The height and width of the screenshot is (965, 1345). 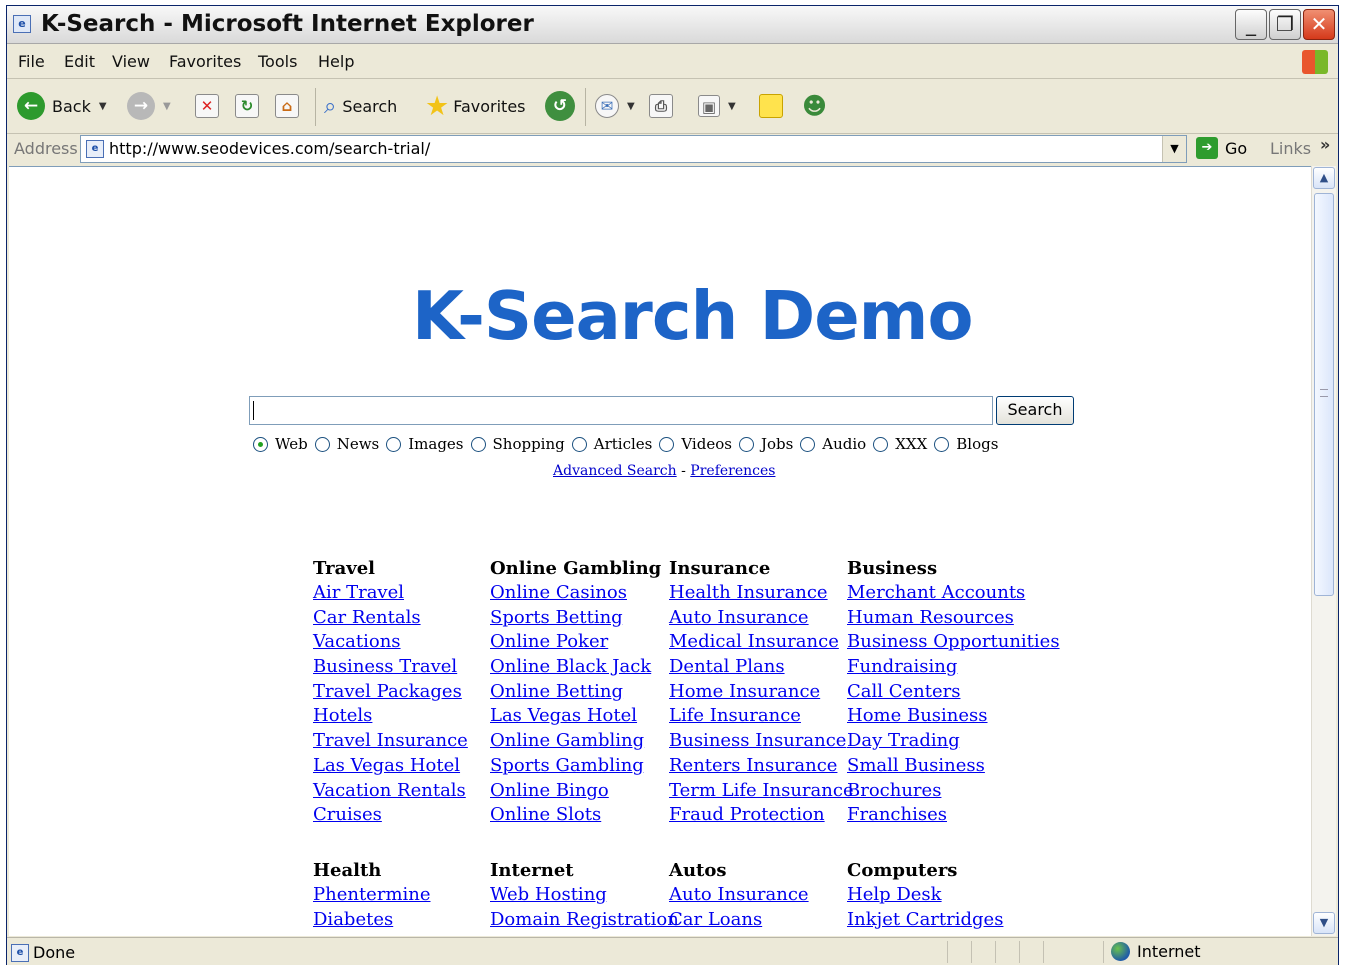 What do you see at coordinates (390, 741) in the screenshot?
I see `category-link: Travel Insurance` at bounding box center [390, 741].